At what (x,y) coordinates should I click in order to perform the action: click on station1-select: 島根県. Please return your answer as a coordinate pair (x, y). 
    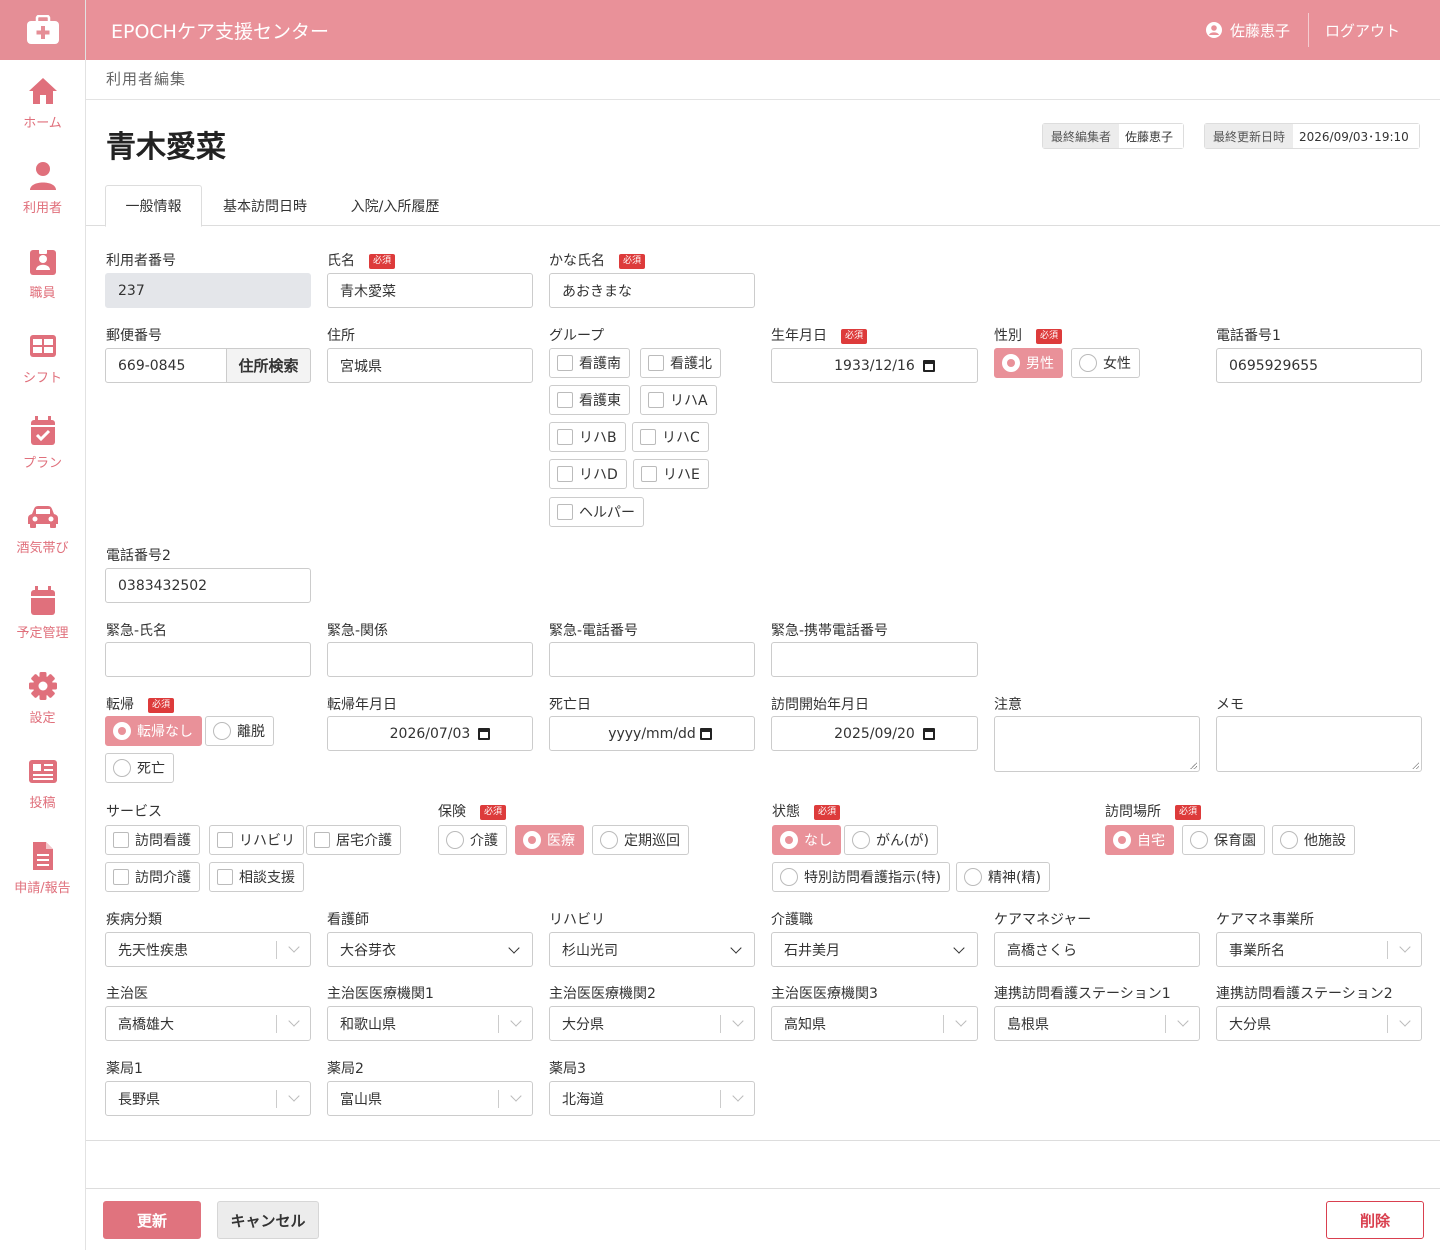
    Looking at the image, I should click on (1097, 1023).